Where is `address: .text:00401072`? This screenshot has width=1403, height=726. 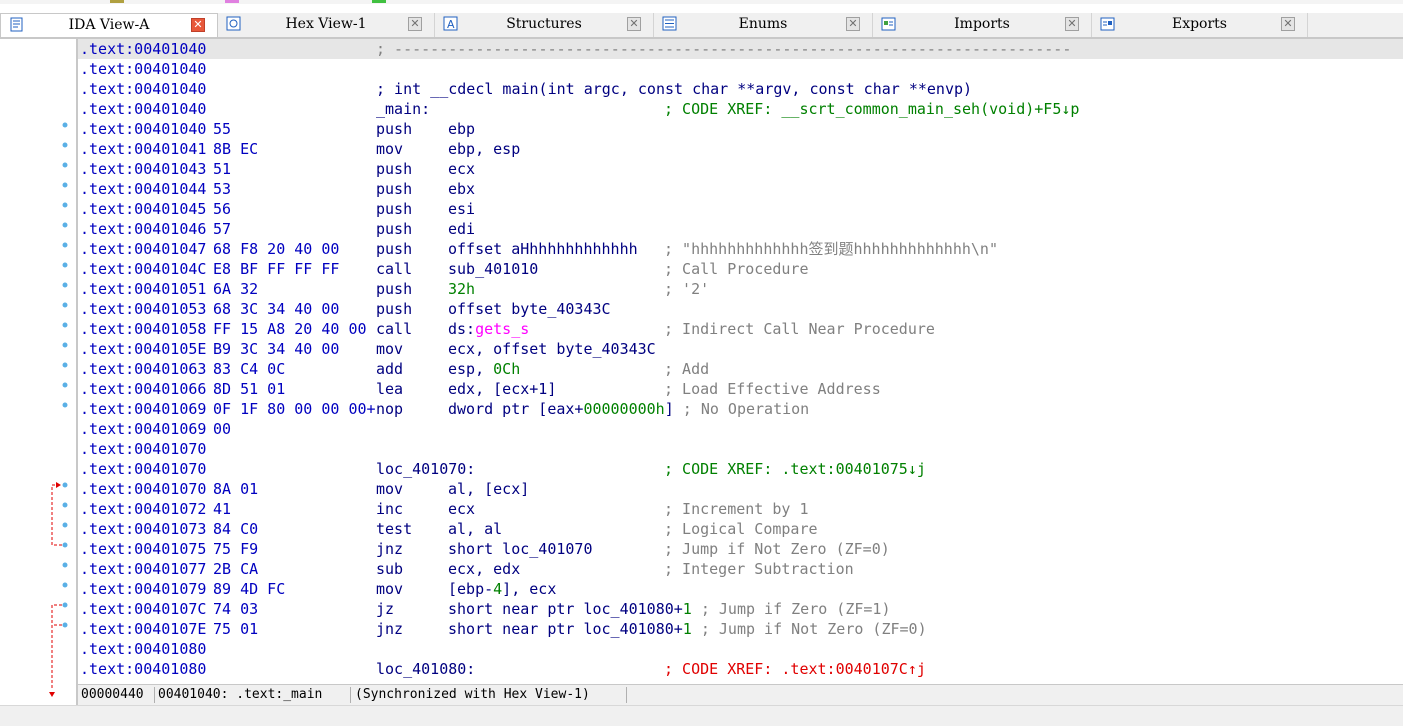
address: .text:00401072 is located at coordinates (143, 509).